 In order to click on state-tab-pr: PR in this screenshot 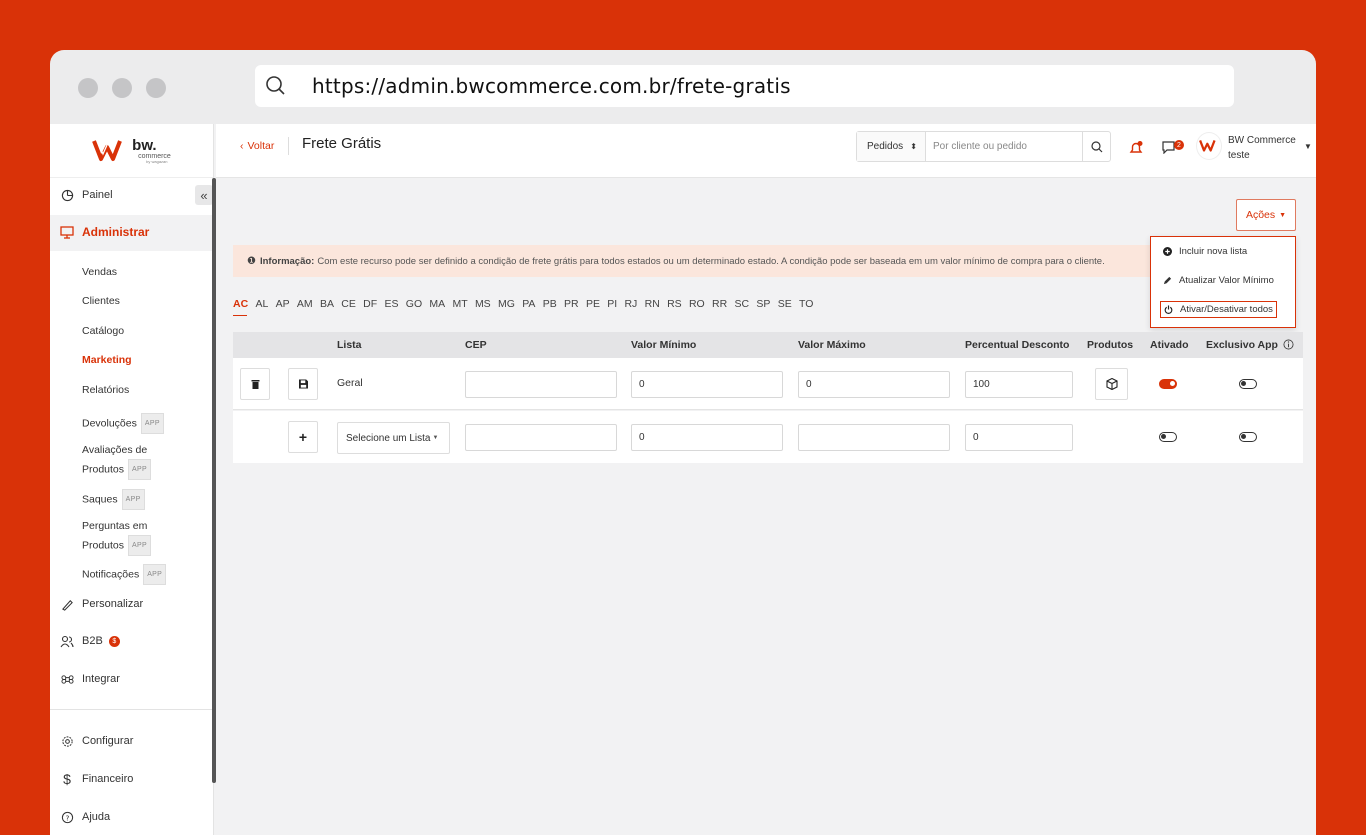, I will do `click(571, 307)`.